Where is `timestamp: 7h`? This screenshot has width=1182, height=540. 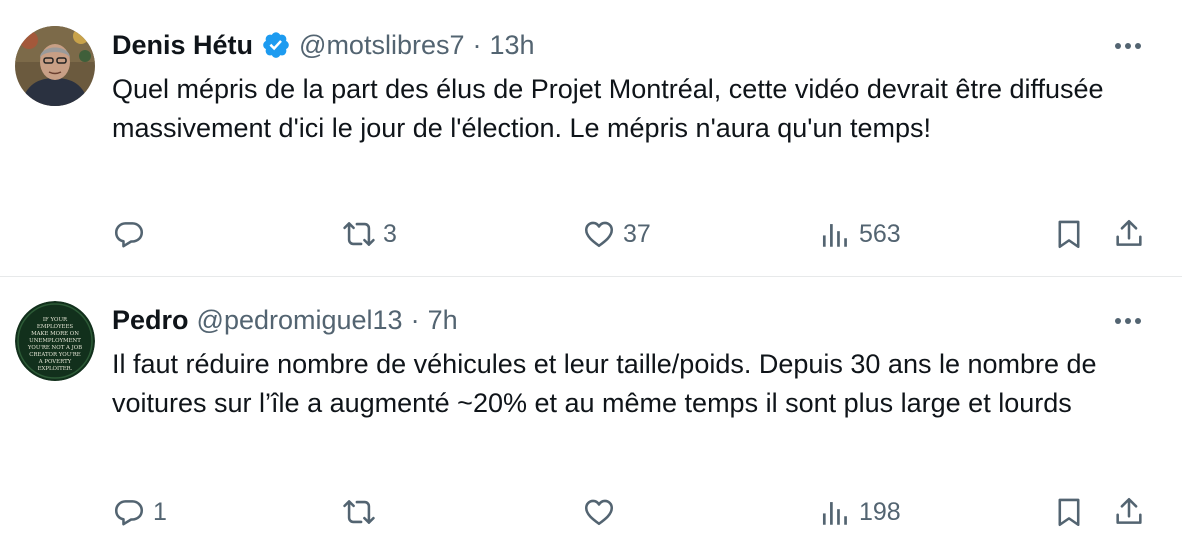
timestamp: 7h is located at coordinates (443, 320).